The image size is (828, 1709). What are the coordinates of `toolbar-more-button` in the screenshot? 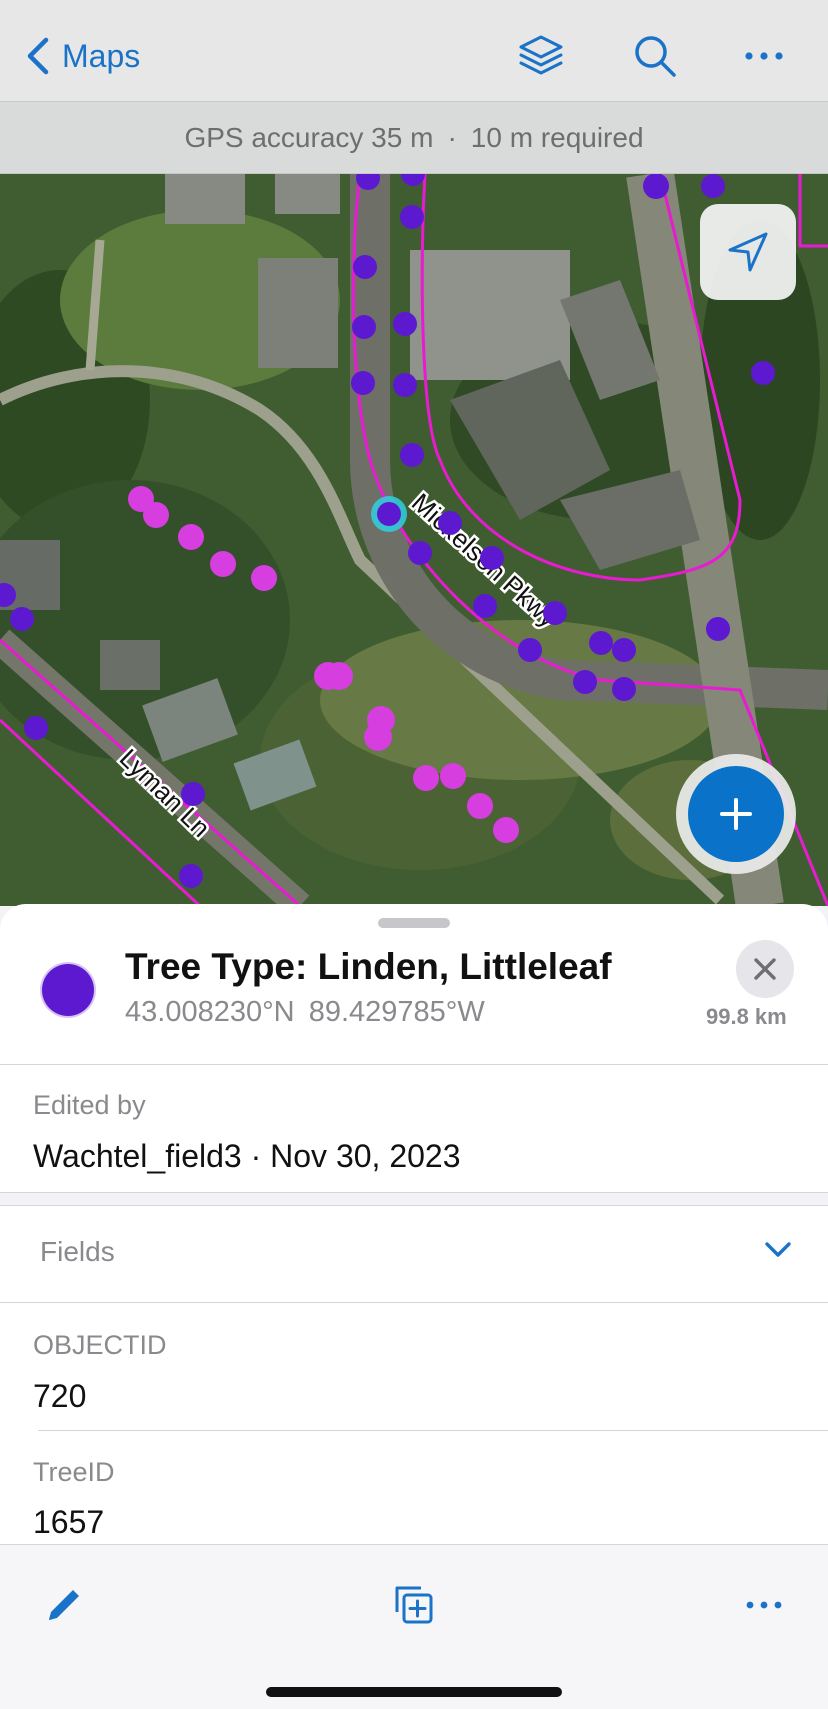 It's located at (764, 1605).